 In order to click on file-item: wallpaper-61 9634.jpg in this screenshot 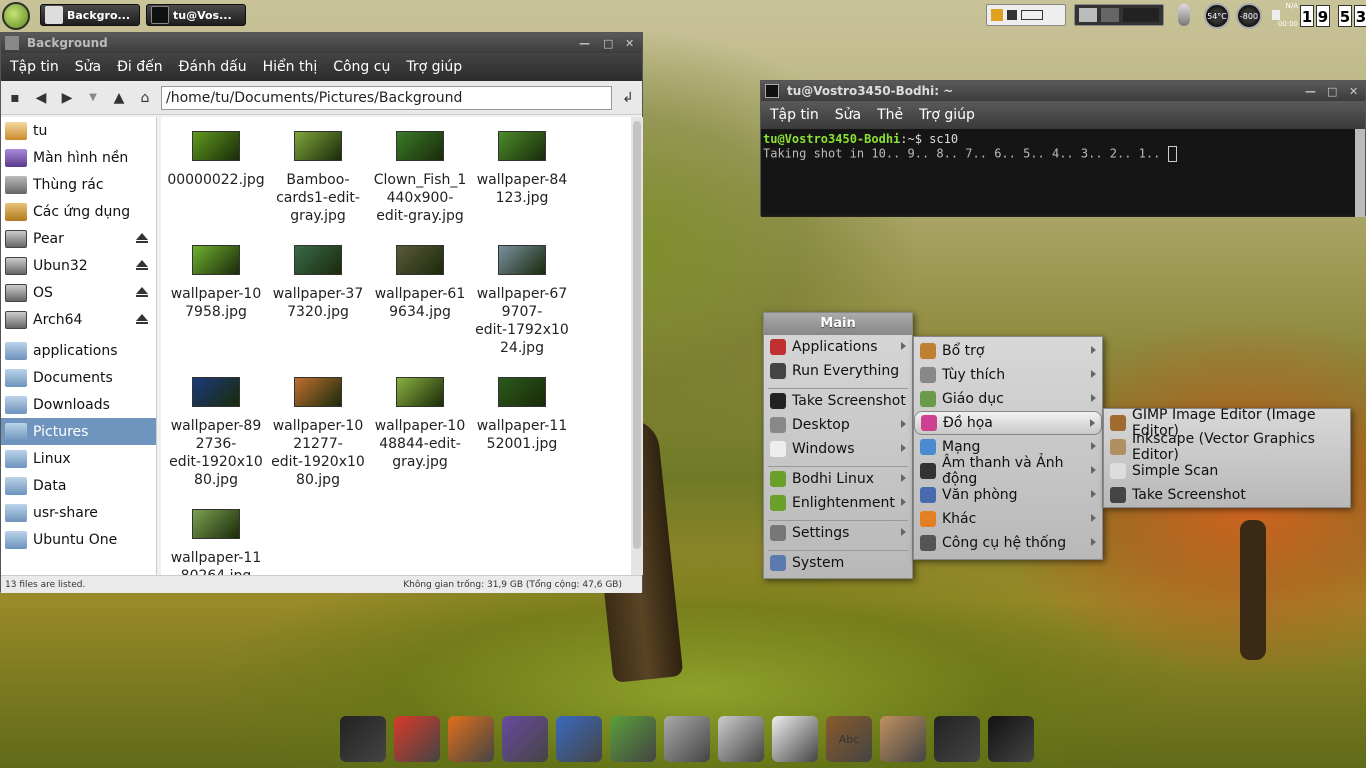, I will do `click(420, 276)`.